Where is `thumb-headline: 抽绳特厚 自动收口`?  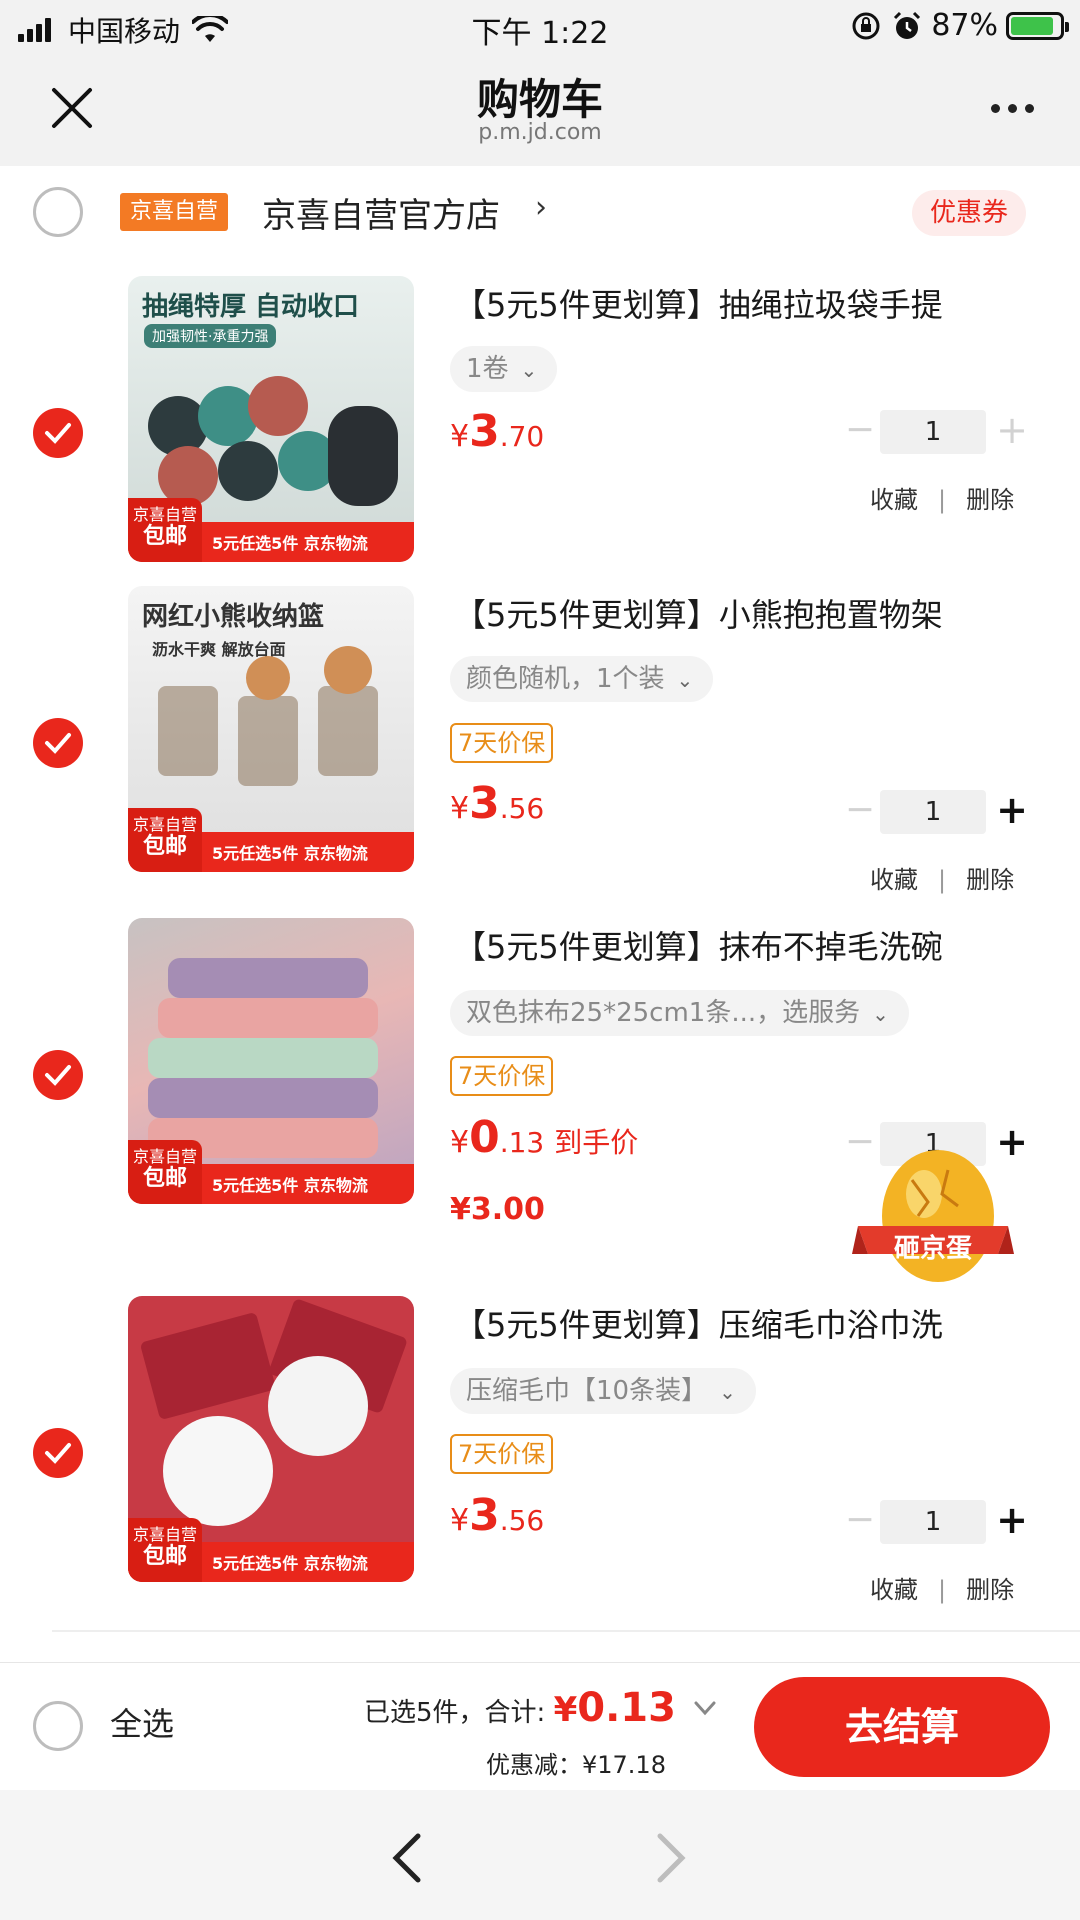
thumb-headline: 抽绳特厚 自动收口 is located at coordinates (251, 307).